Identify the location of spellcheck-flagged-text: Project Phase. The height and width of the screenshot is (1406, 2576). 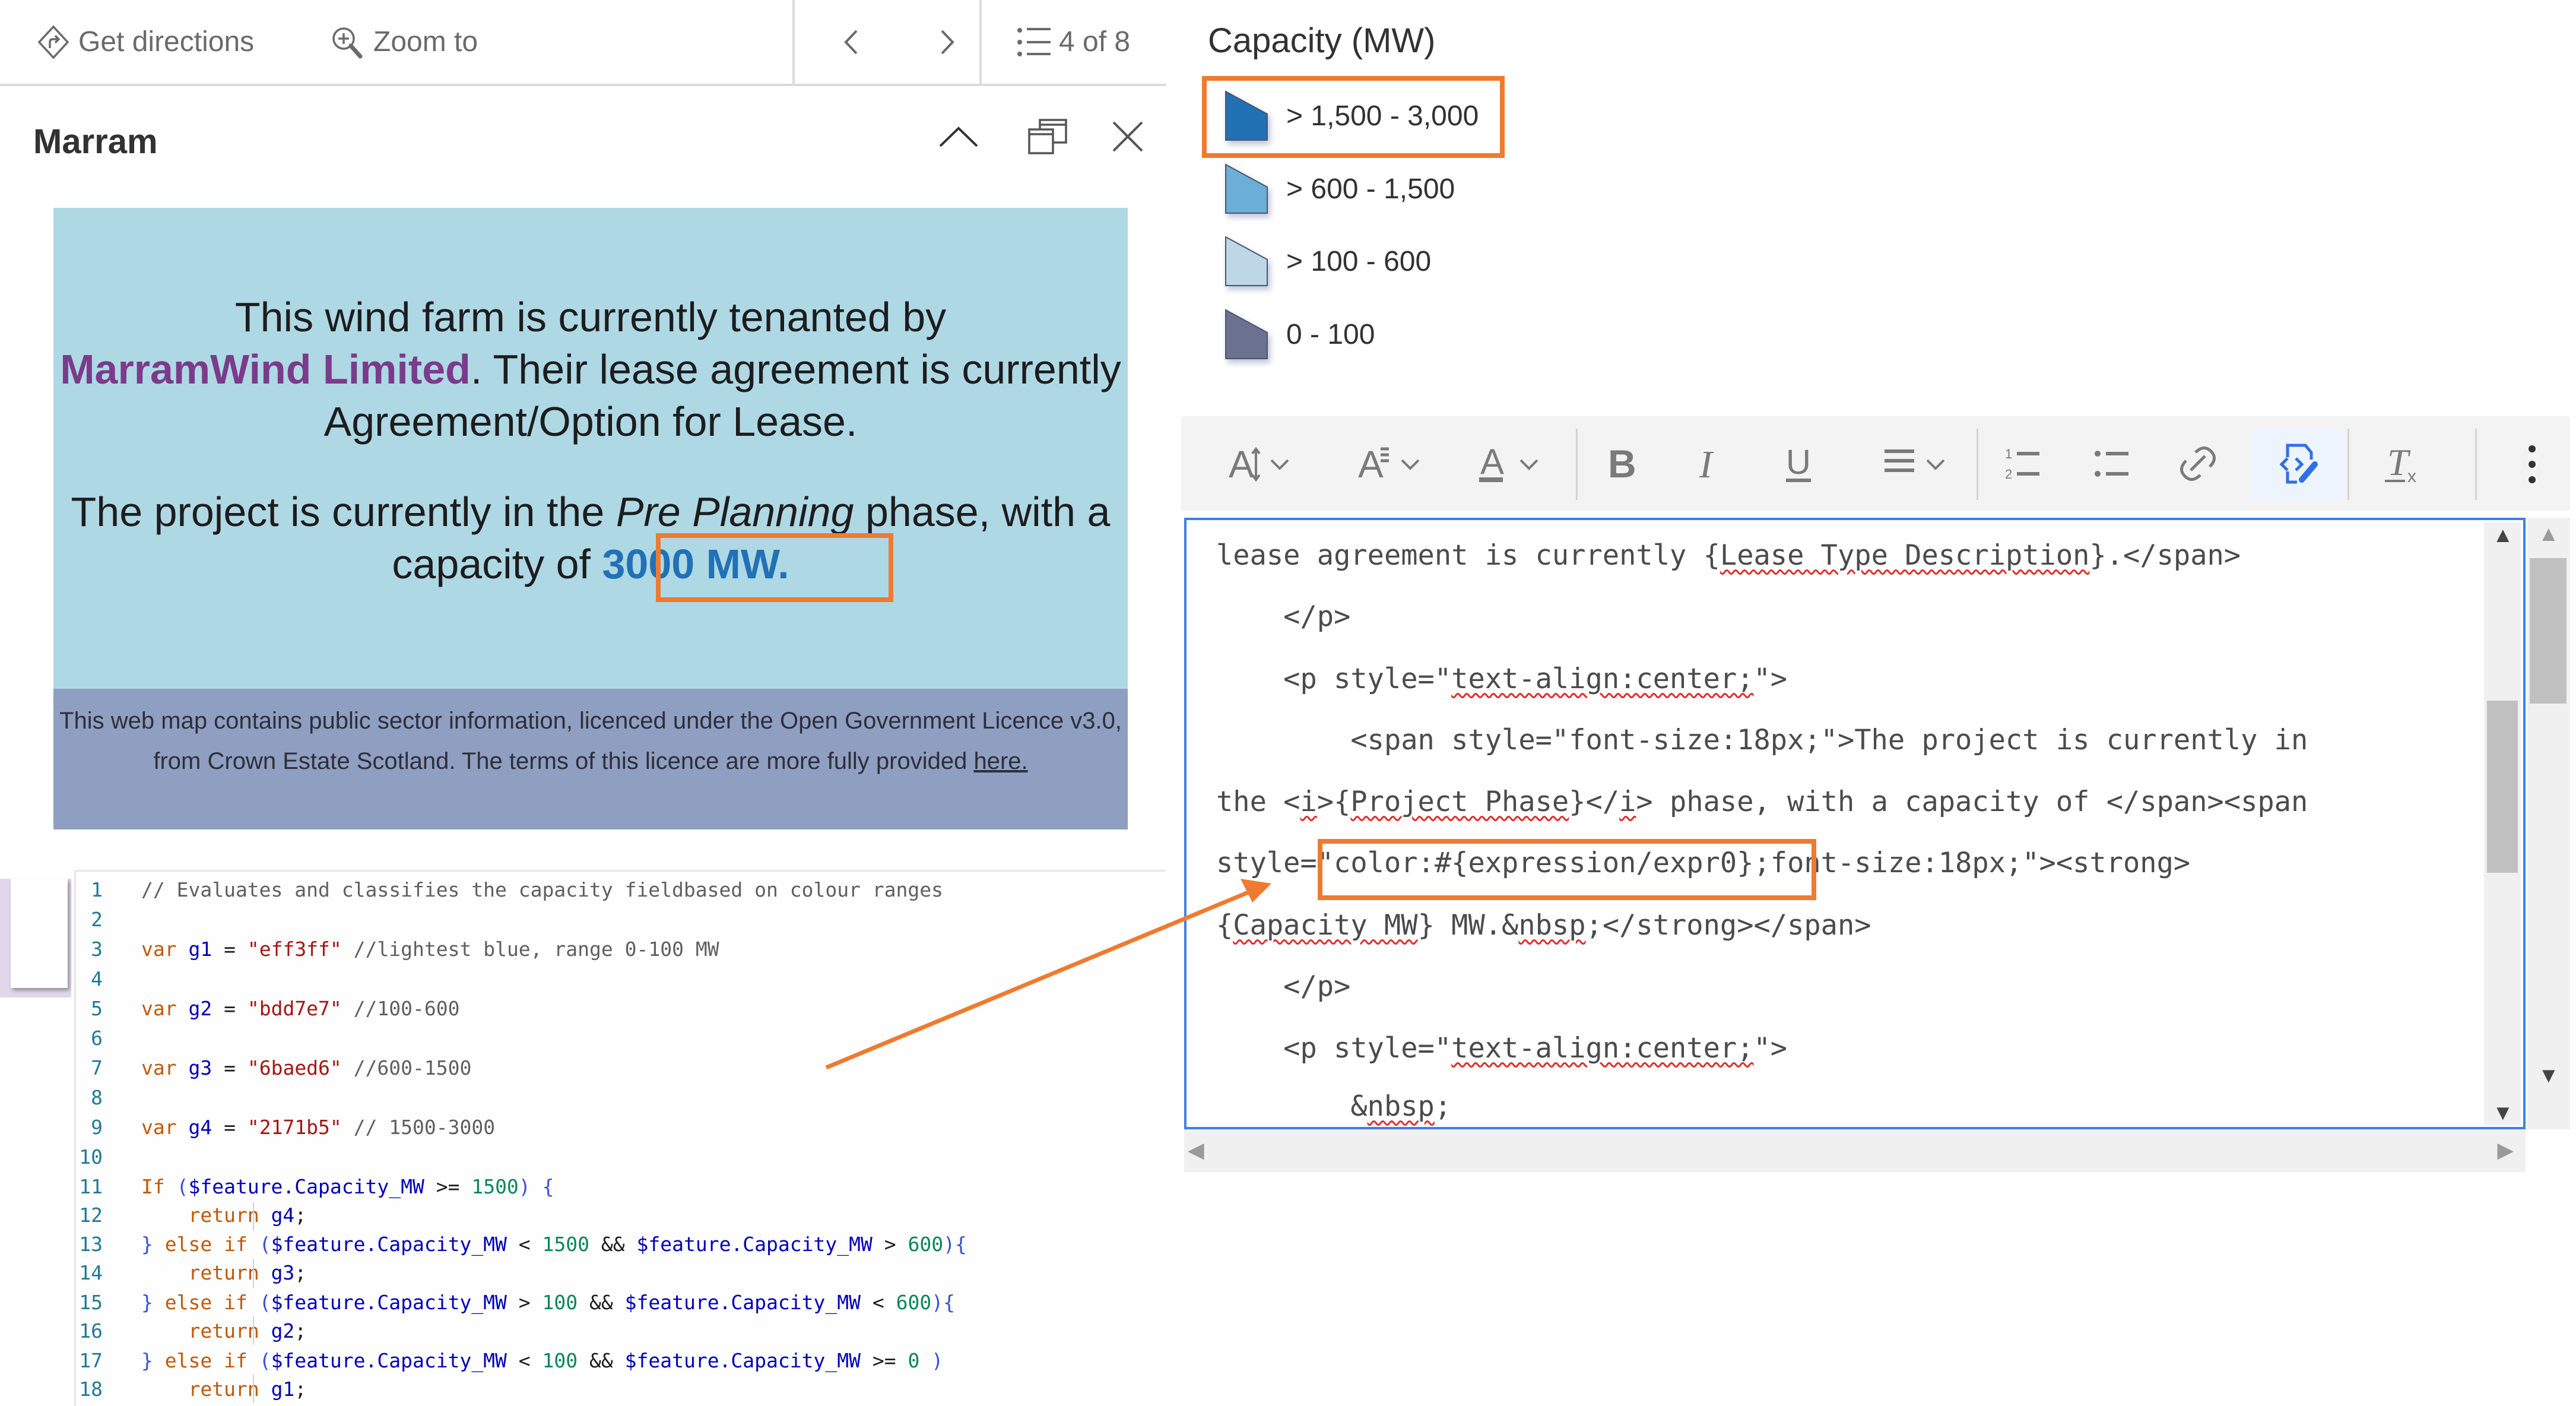
(1459, 802).